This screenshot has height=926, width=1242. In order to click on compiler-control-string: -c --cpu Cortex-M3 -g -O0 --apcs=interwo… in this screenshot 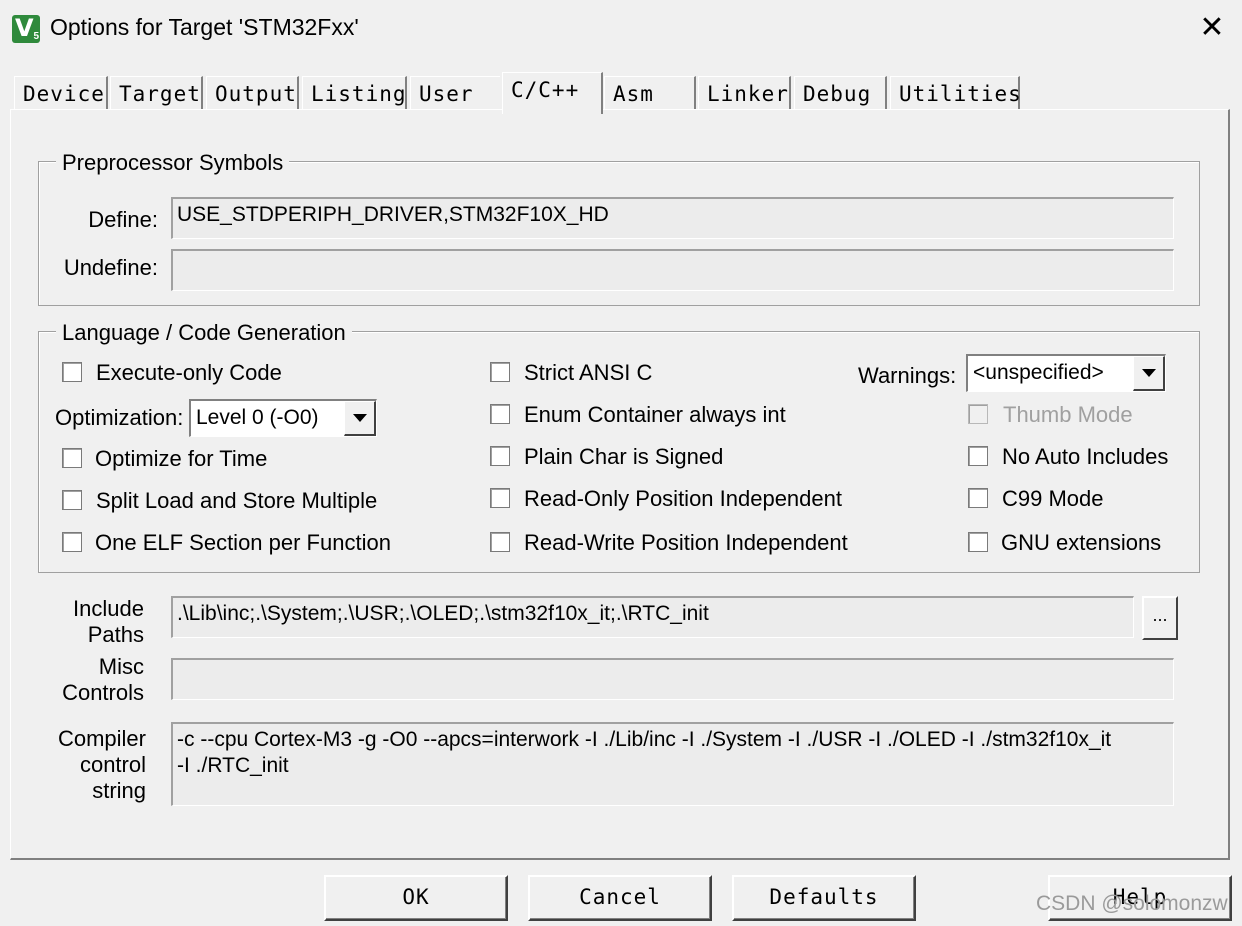, I will do `click(672, 764)`.